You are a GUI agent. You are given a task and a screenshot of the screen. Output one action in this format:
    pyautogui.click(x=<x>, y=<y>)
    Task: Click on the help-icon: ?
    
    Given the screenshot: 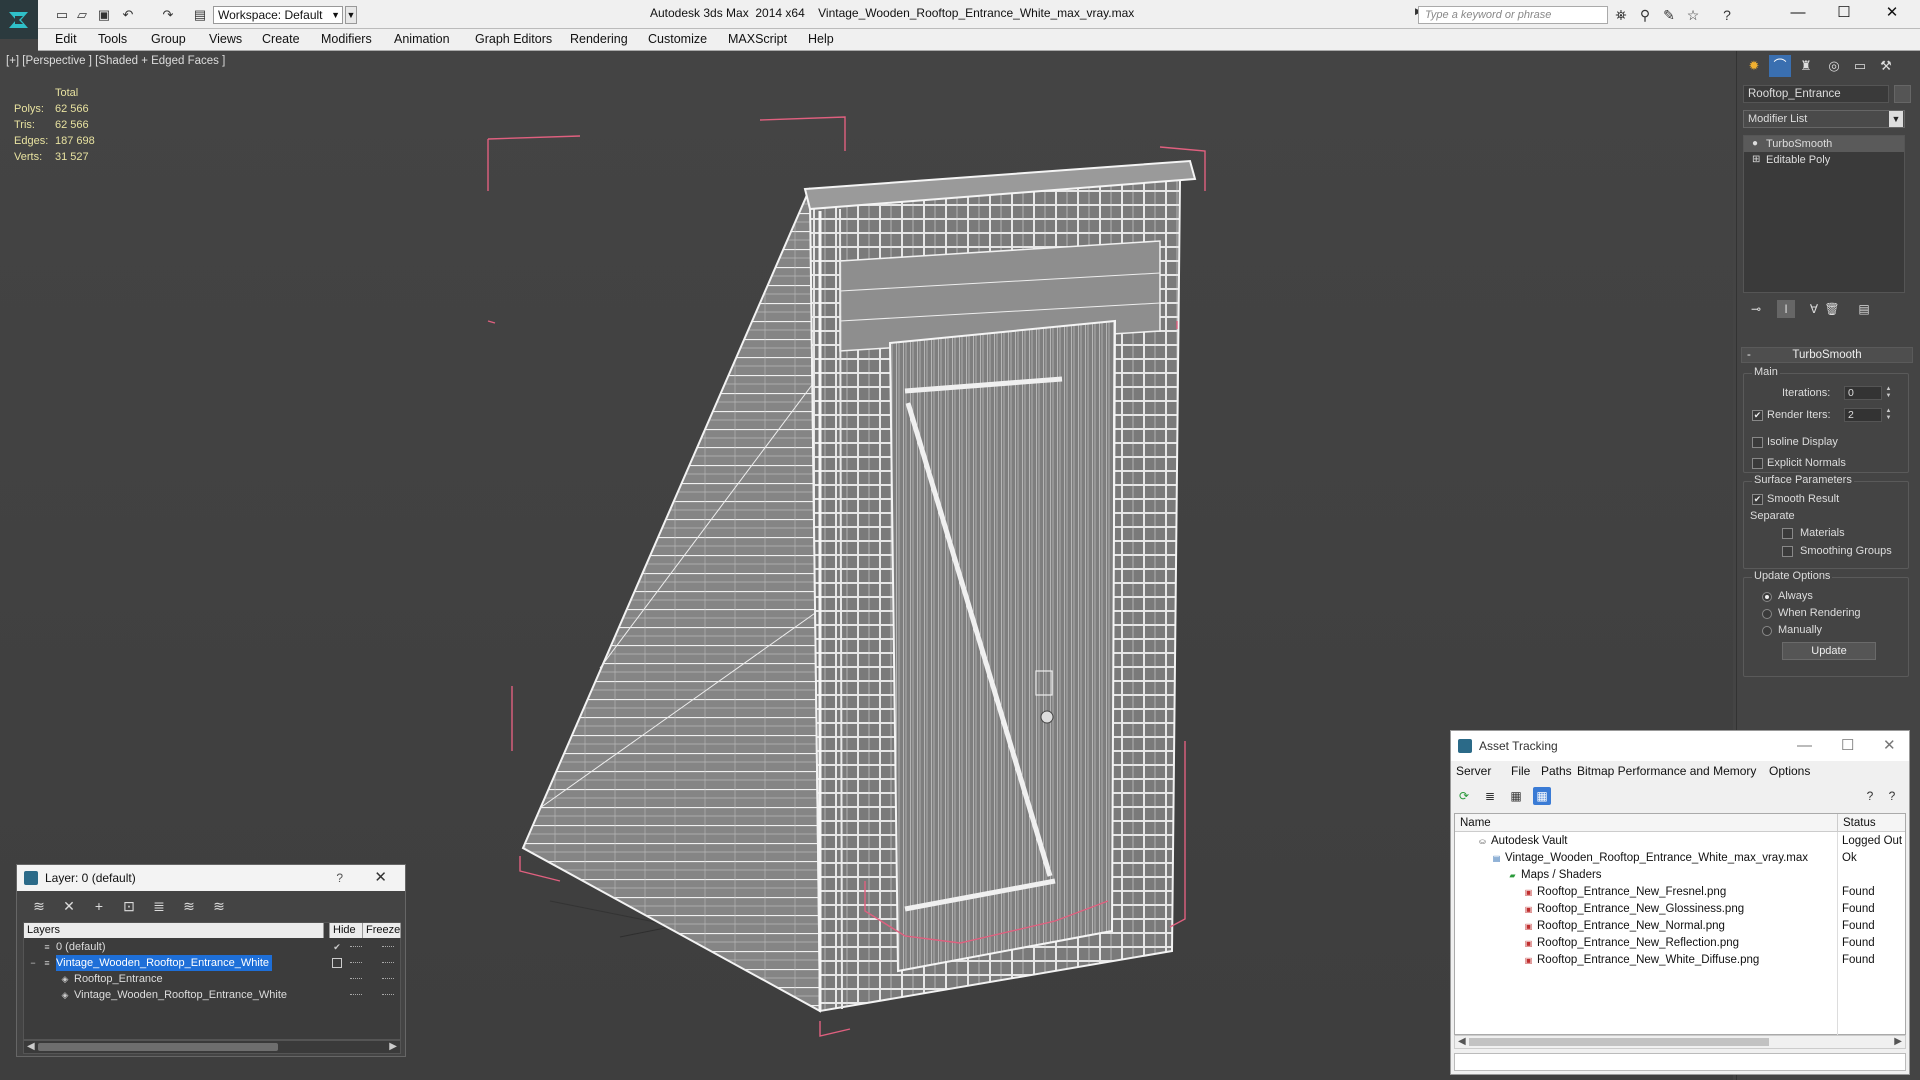 What is the action you would take?
    pyautogui.click(x=1870, y=796)
    